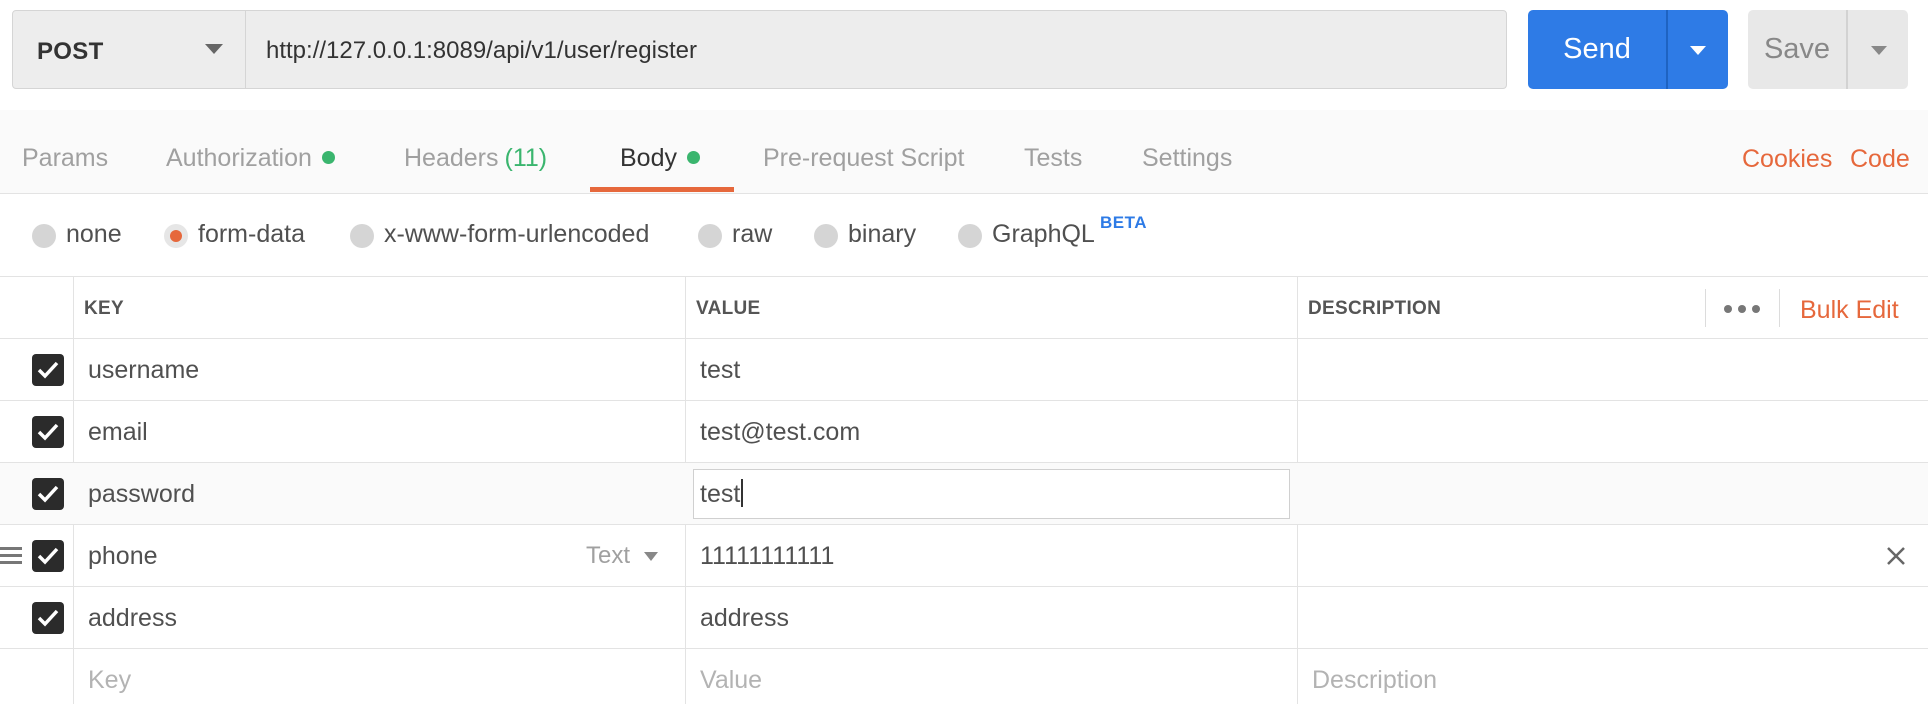 The image size is (1928, 704). Describe the element at coordinates (526, 158) in the screenshot. I see `headers-count: (11)` at that location.